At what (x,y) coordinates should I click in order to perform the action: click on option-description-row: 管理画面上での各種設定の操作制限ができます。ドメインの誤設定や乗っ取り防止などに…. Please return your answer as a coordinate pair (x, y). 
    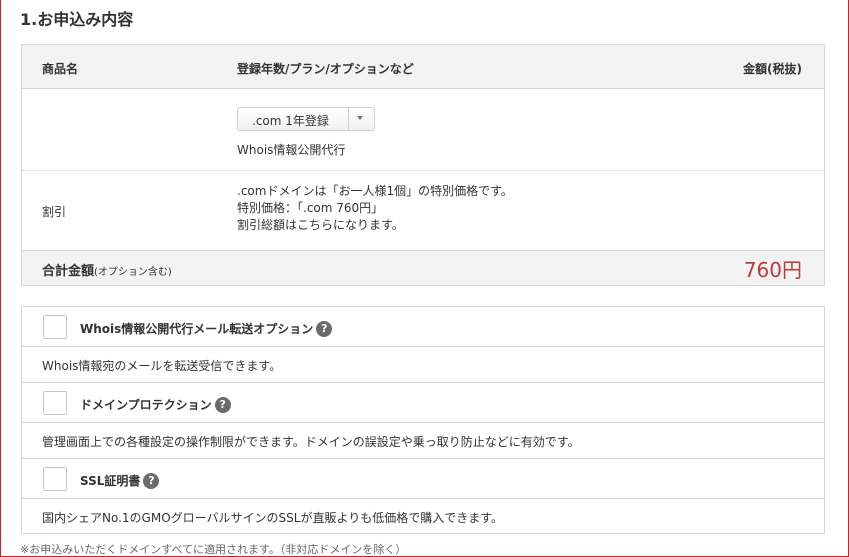
    Looking at the image, I should click on (423, 441).